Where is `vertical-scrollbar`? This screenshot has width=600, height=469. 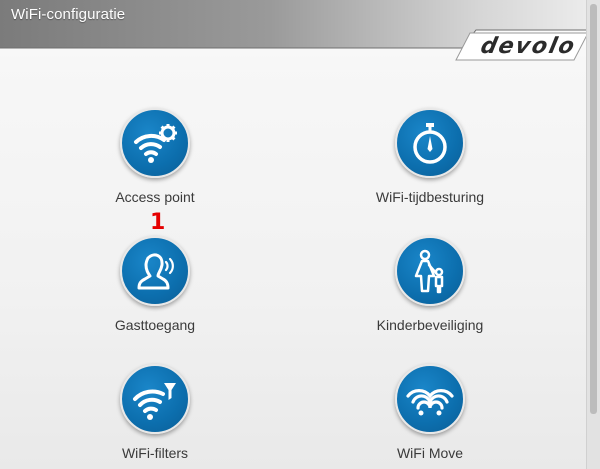
vertical-scrollbar is located at coordinates (593, 234).